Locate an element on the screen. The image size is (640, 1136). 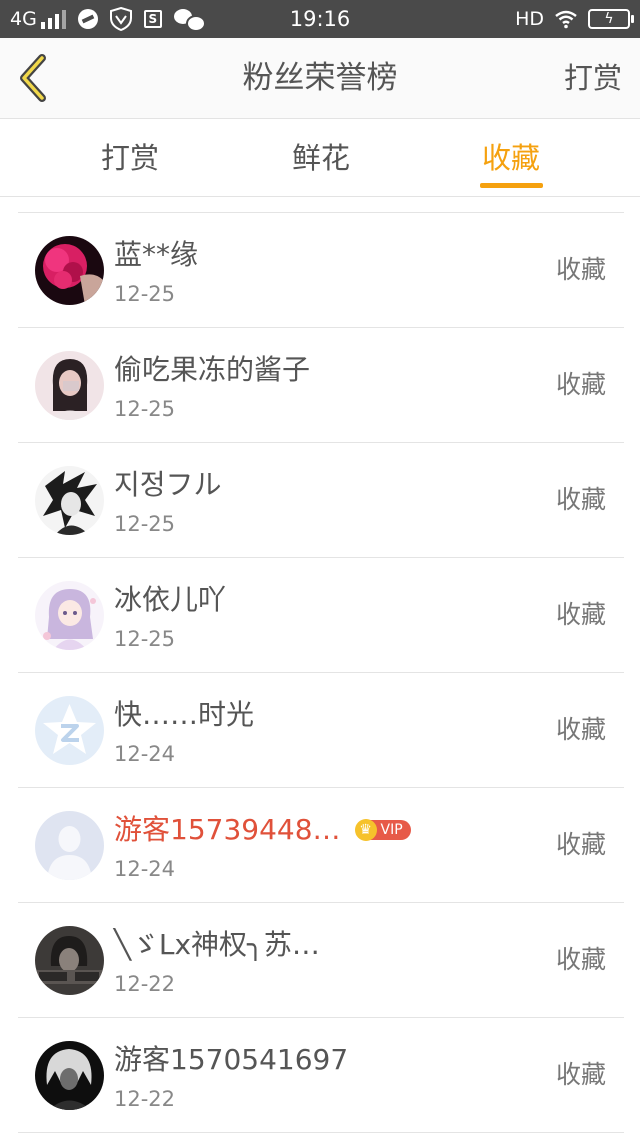
status-right: HD ϟ is located at coordinates (574, 19).